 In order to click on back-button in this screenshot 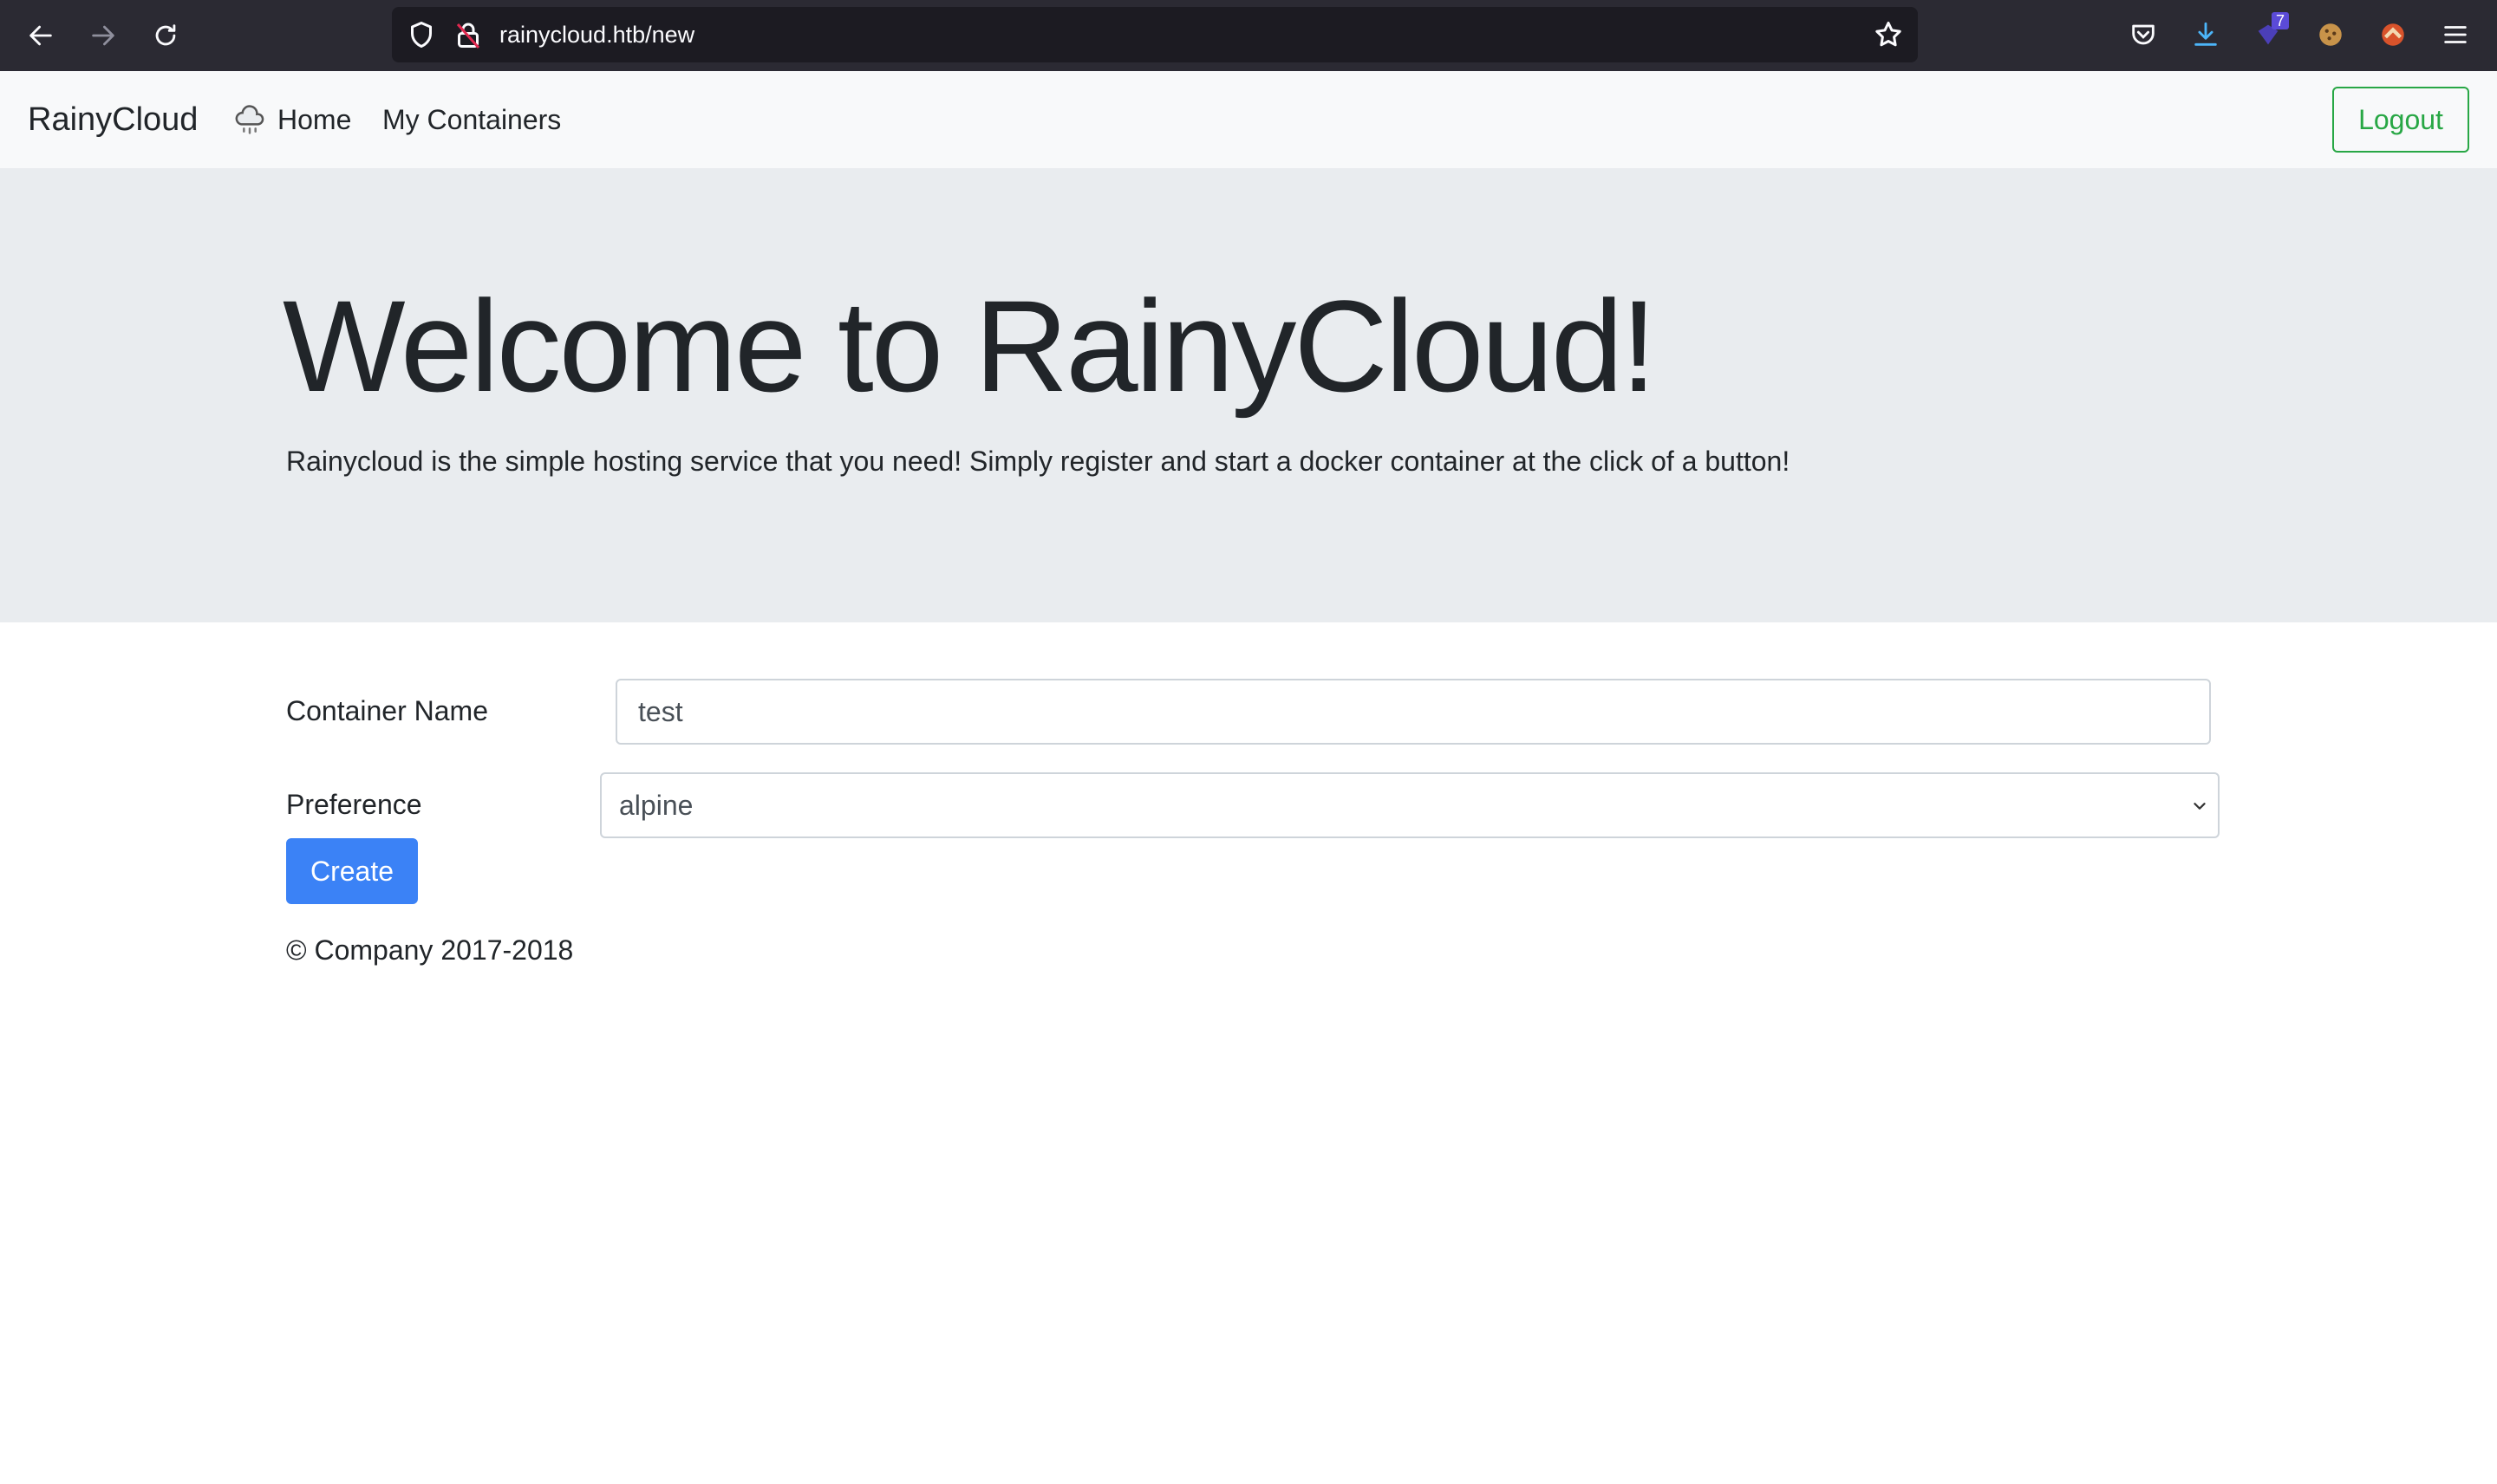, I will do `click(41, 35)`.